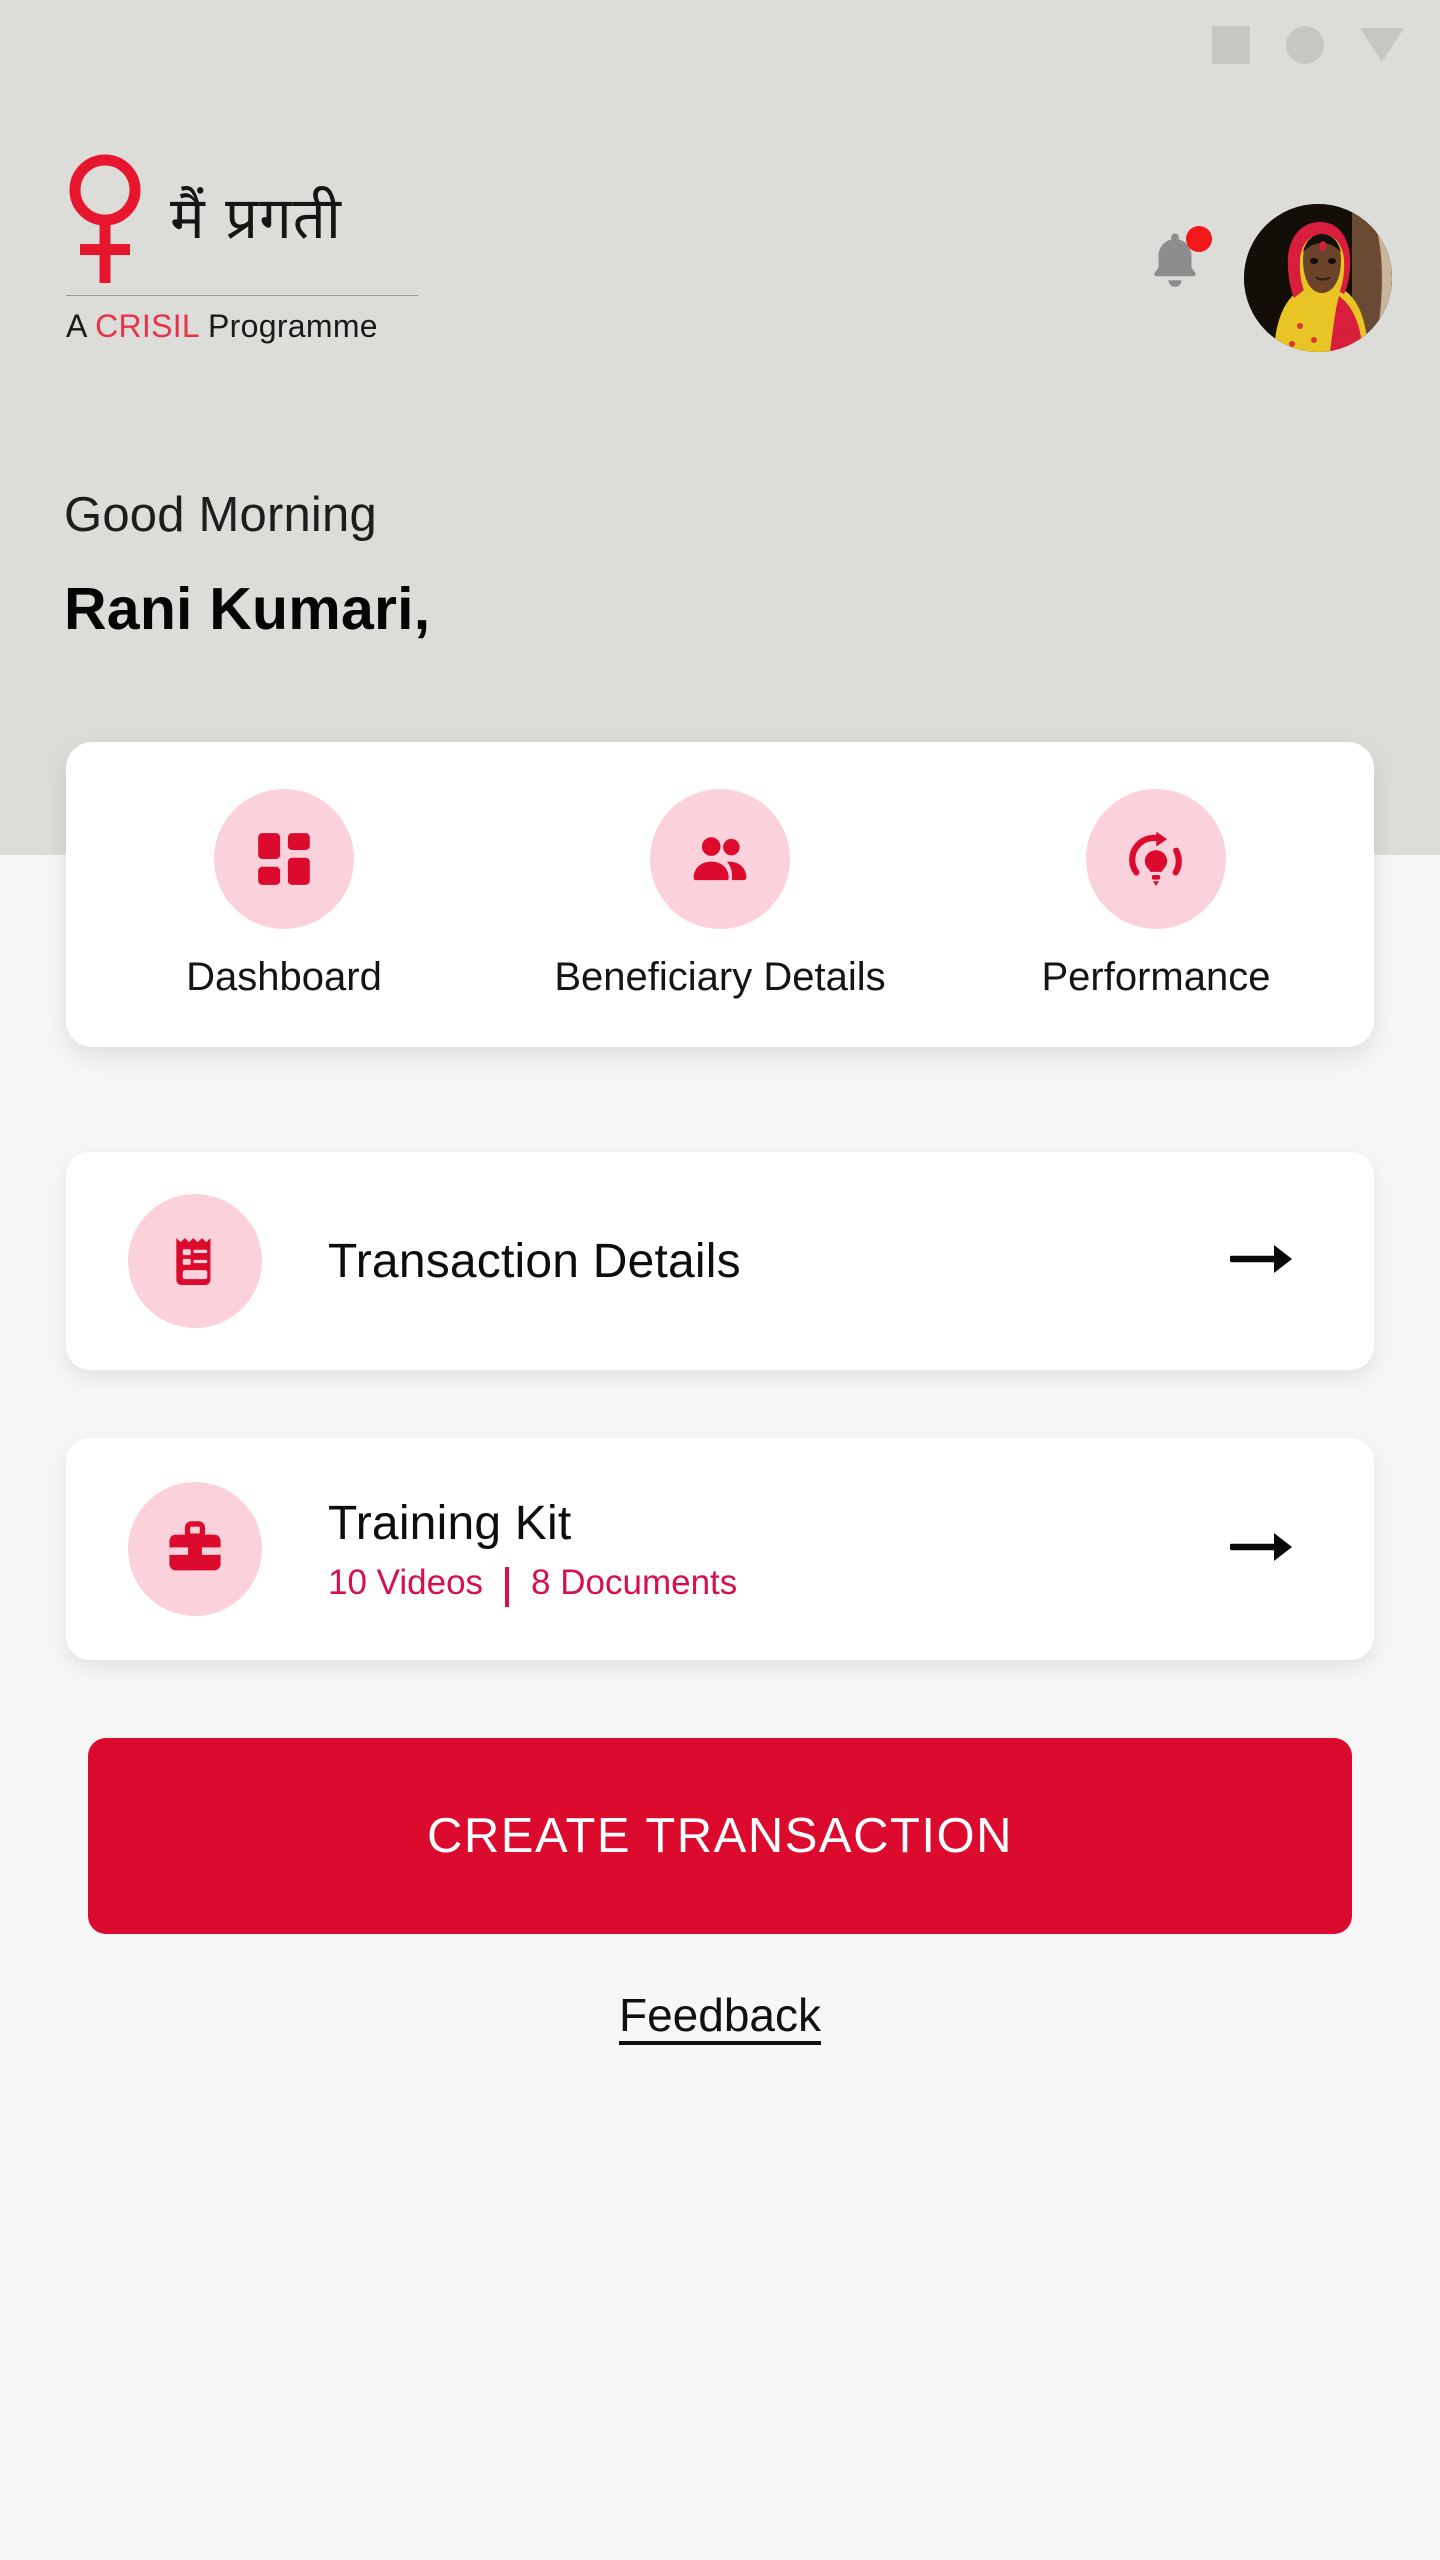 The height and width of the screenshot is (2560, 1440). I want to click on user-avatar-photo, so click(1318, 278).